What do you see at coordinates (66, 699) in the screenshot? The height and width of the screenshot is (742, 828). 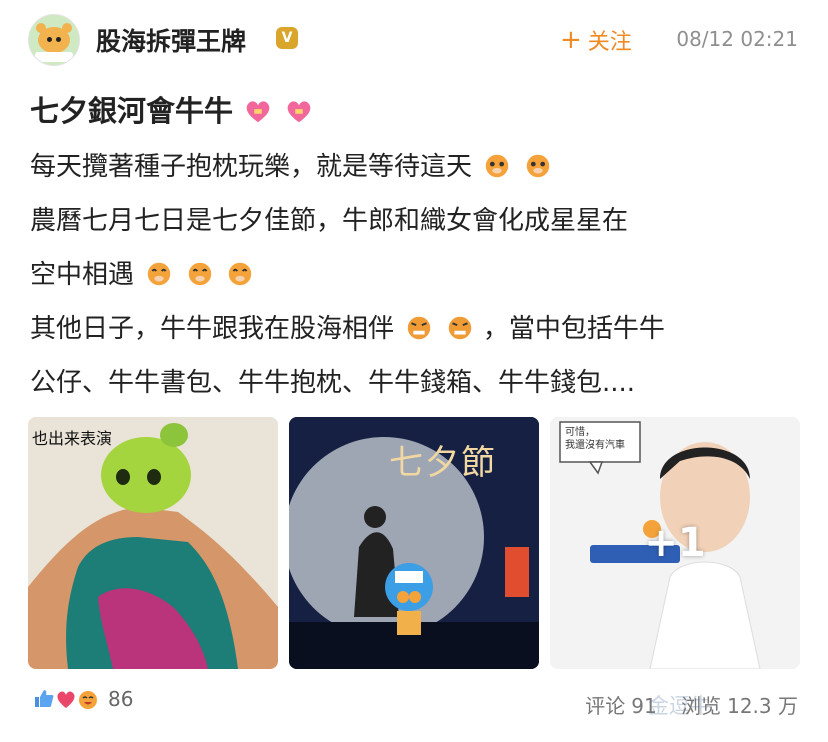 I see `heart-icon` at bounding box center [66, 699].